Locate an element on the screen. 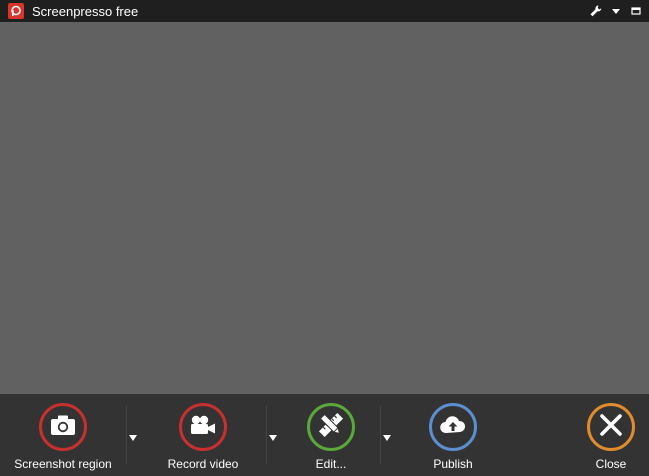  camera-icon is located at coordinates (63, 427).